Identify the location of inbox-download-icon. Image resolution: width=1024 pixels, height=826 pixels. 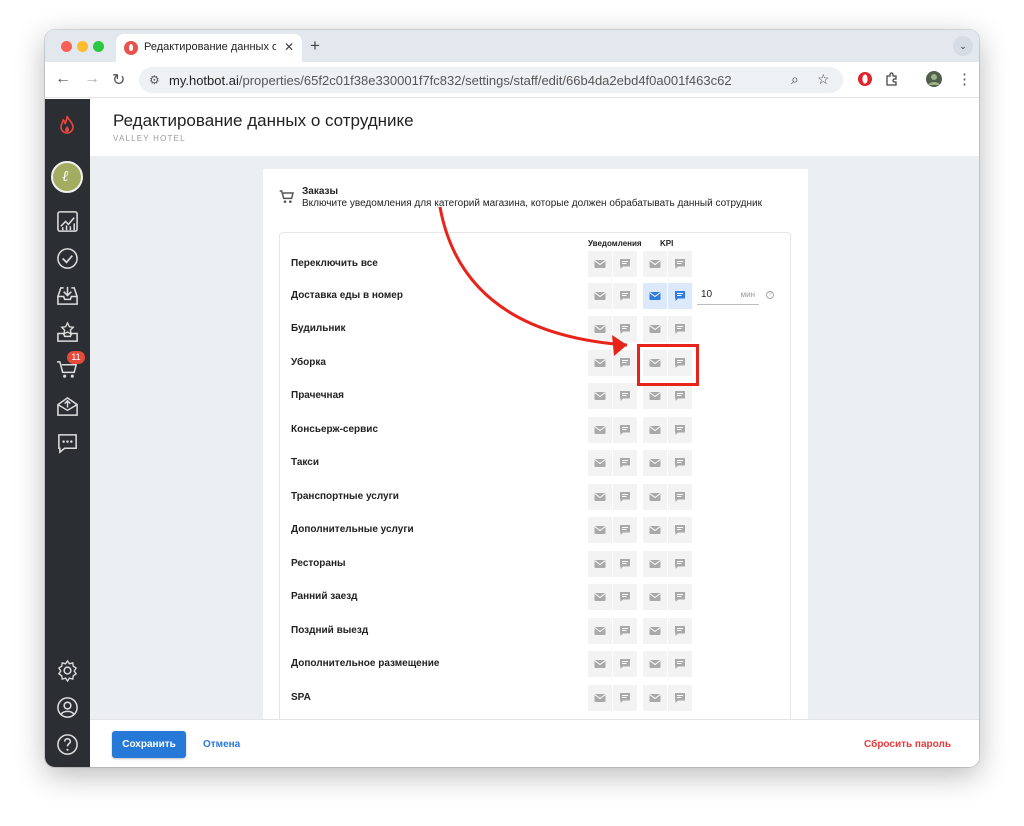
(67, 295).